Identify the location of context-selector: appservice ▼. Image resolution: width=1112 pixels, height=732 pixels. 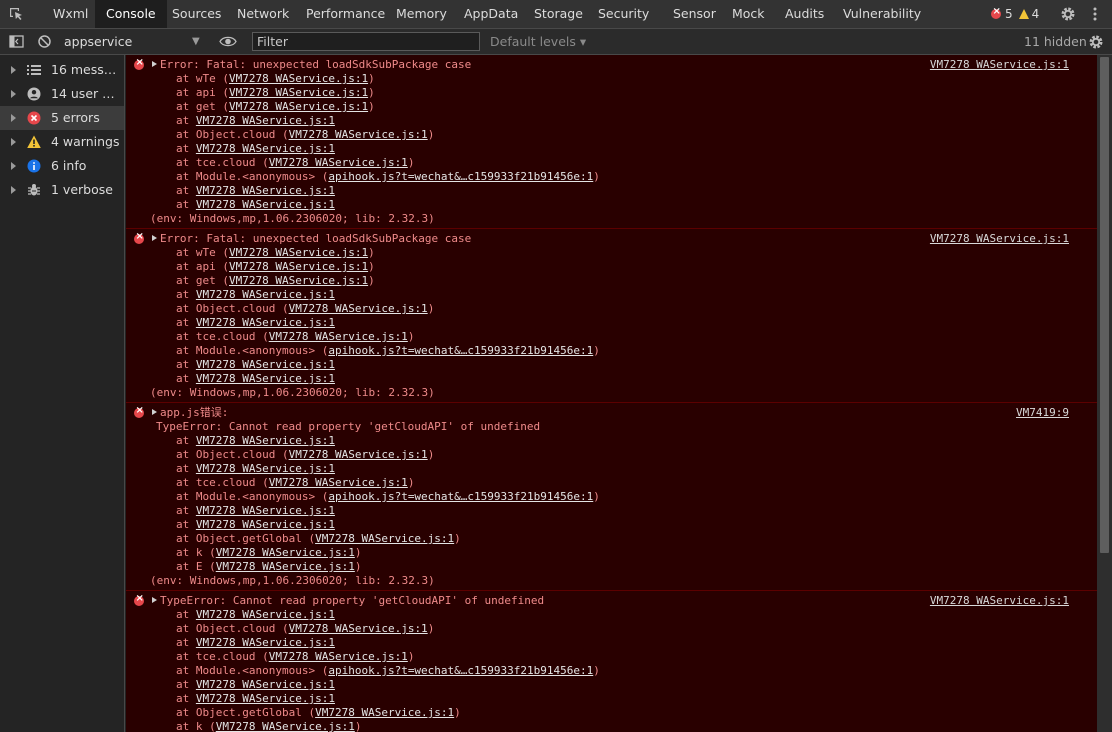
(134, 41).